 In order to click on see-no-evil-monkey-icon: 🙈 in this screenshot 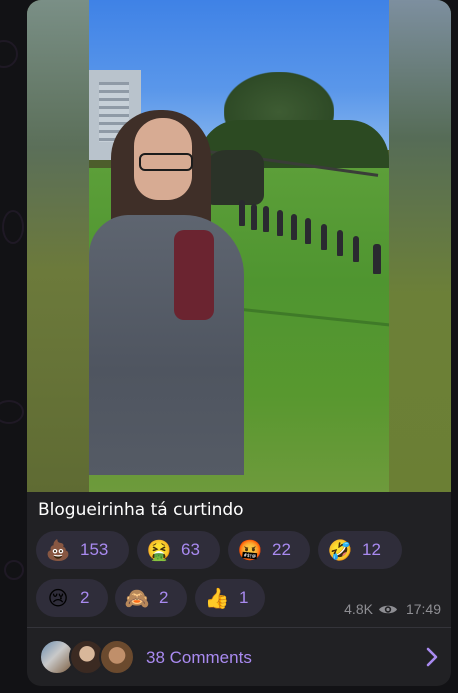, I will do `click(137, 598)`.